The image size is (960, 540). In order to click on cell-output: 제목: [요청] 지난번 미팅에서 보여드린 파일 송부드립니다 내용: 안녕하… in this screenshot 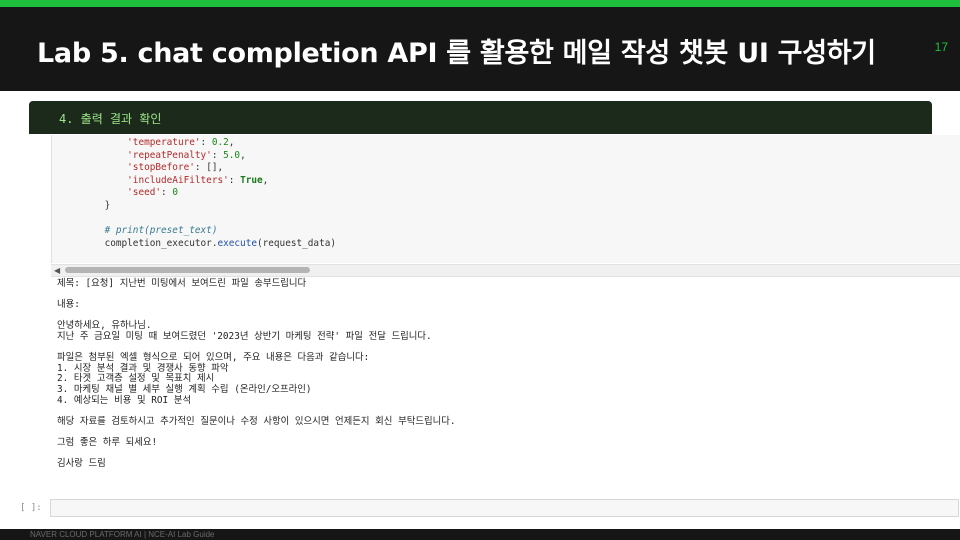, I will do `click(256, 374)`.